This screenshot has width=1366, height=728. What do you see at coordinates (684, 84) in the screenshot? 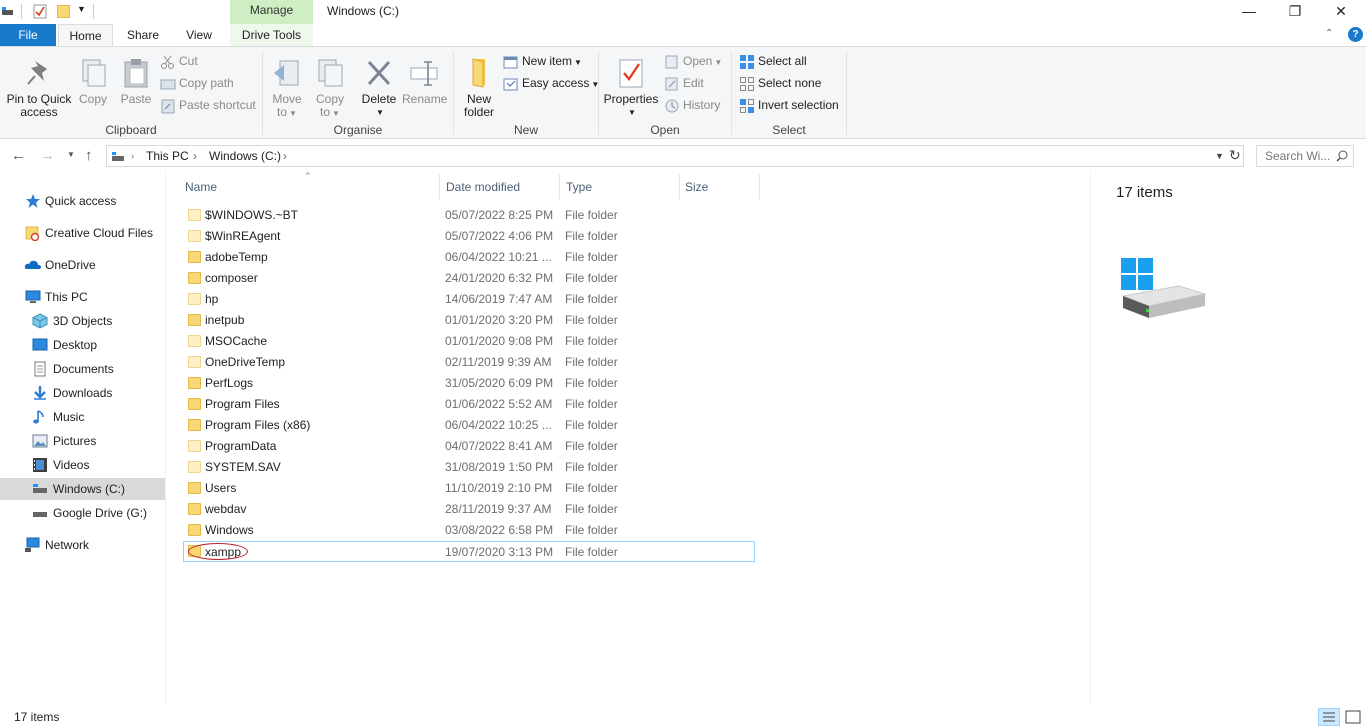
I see `edit-button: Edit` at bounding box center [684, 84].